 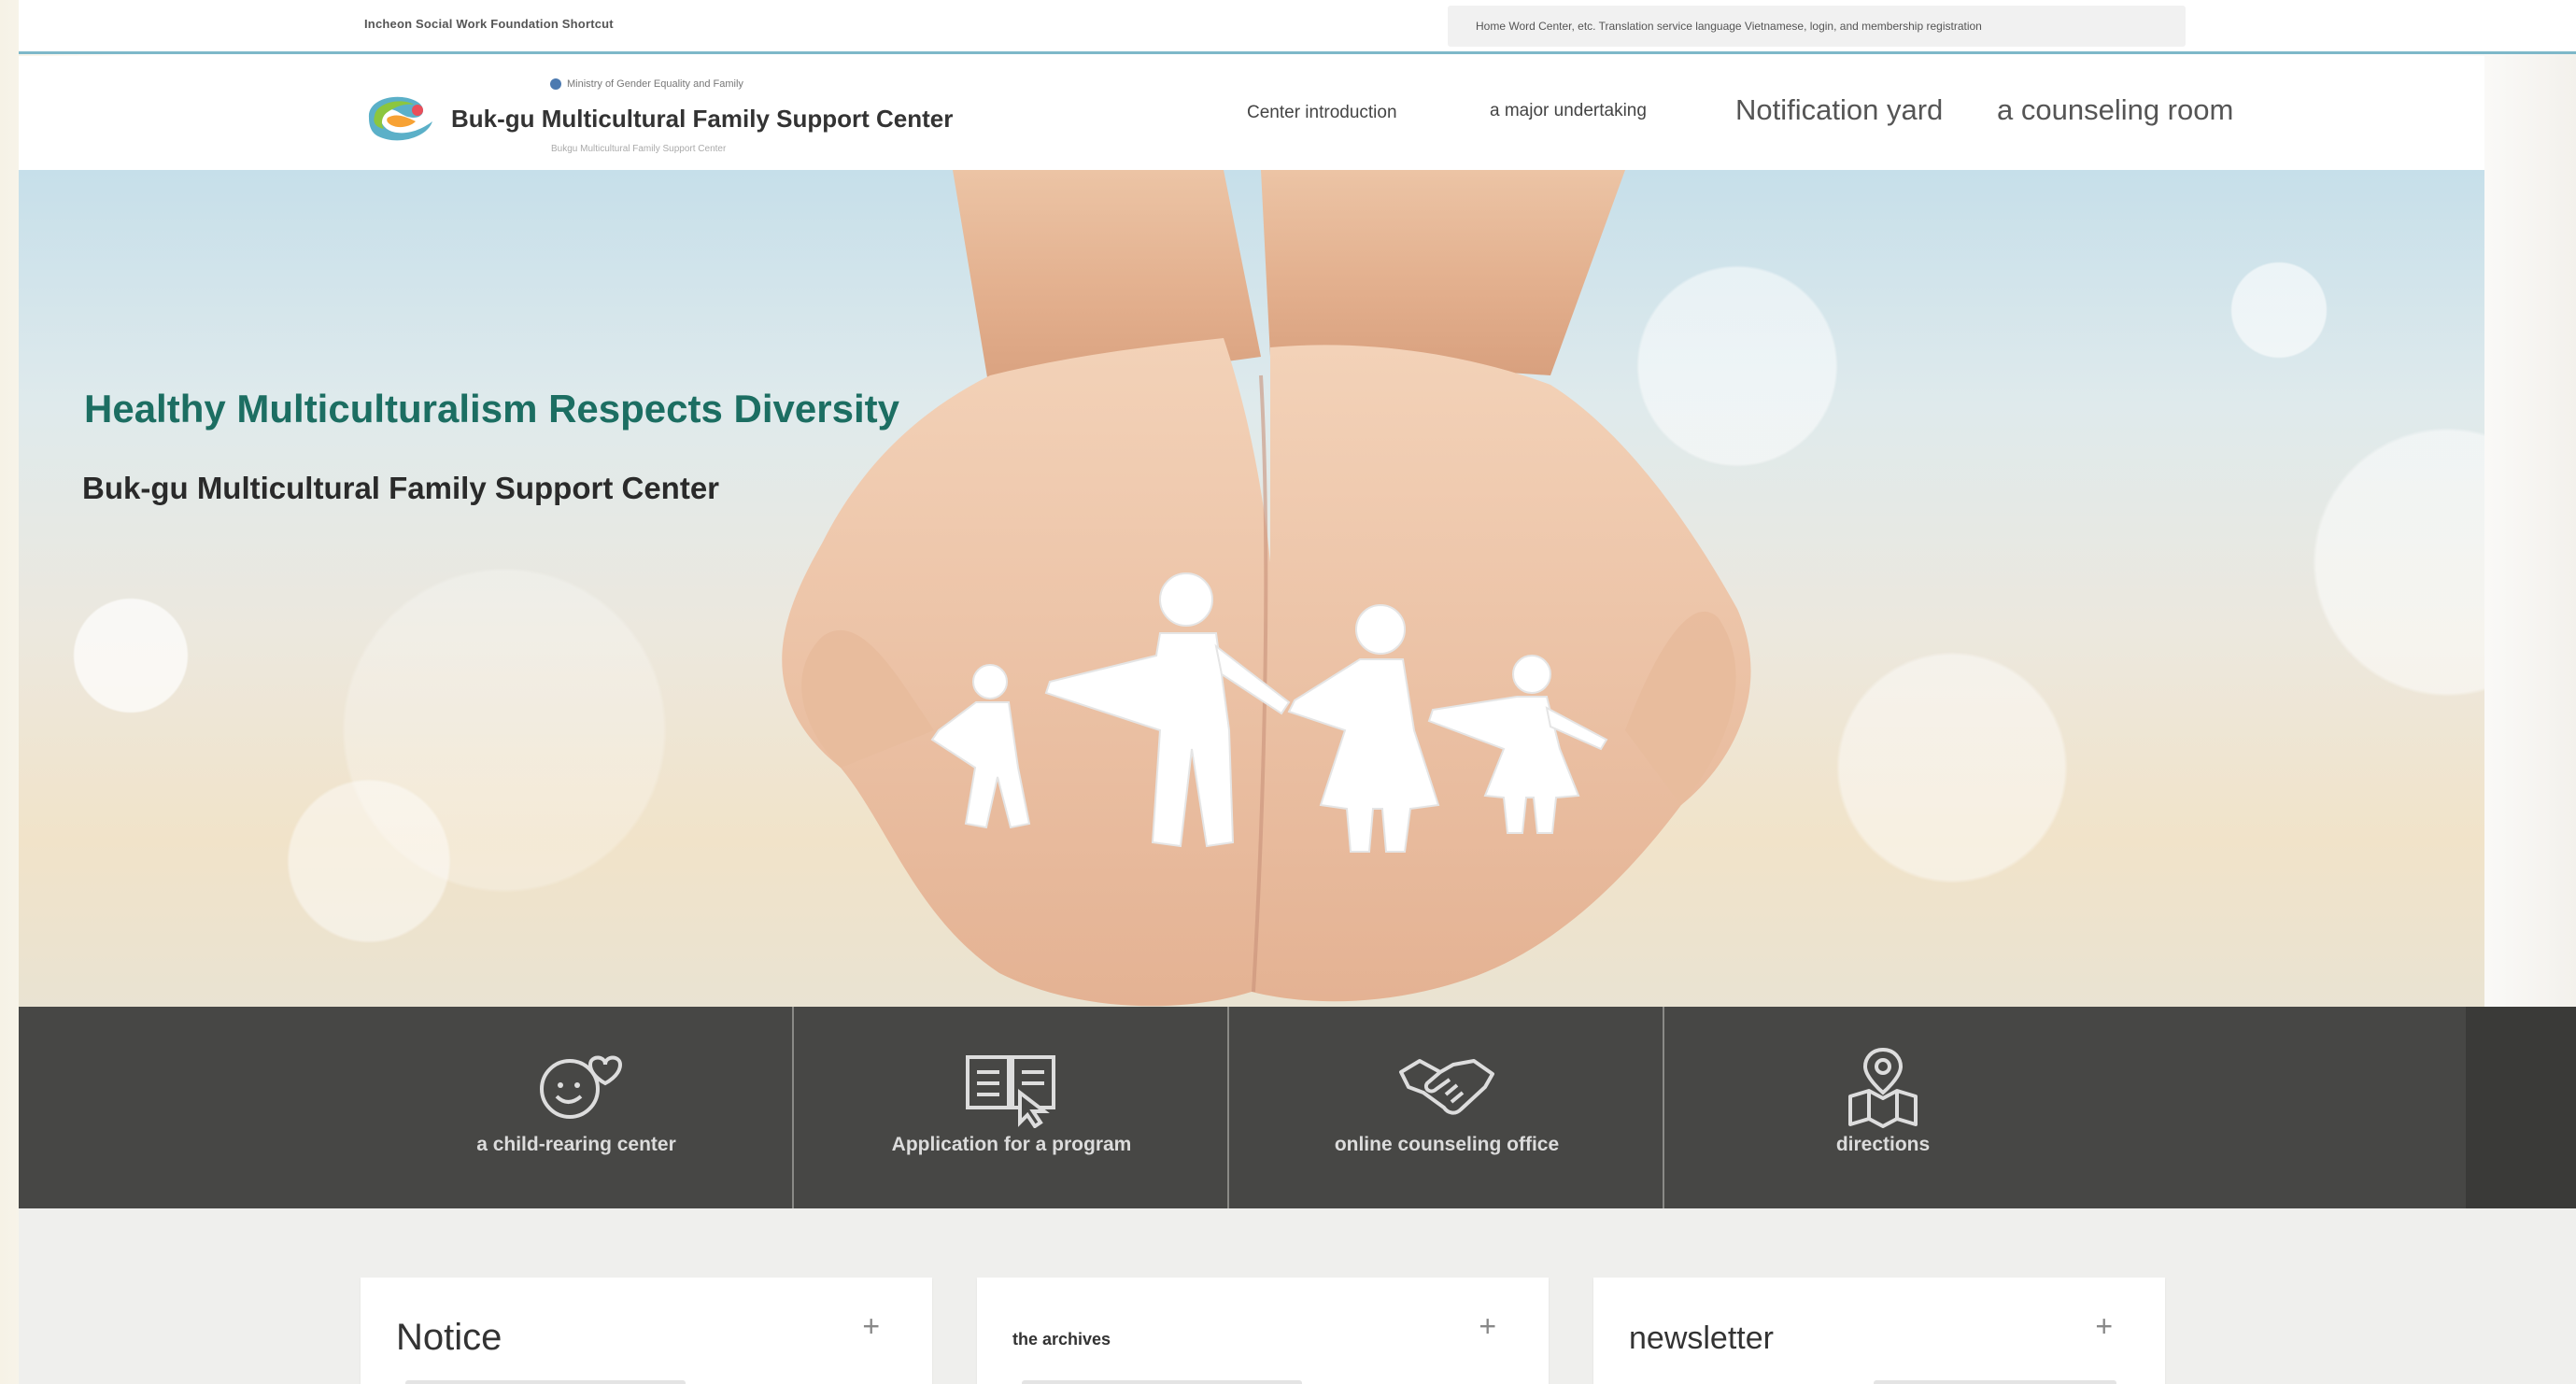 I want to click on quick-child-rearing-center: a child-rearing center, so click(x=577, y=1107).